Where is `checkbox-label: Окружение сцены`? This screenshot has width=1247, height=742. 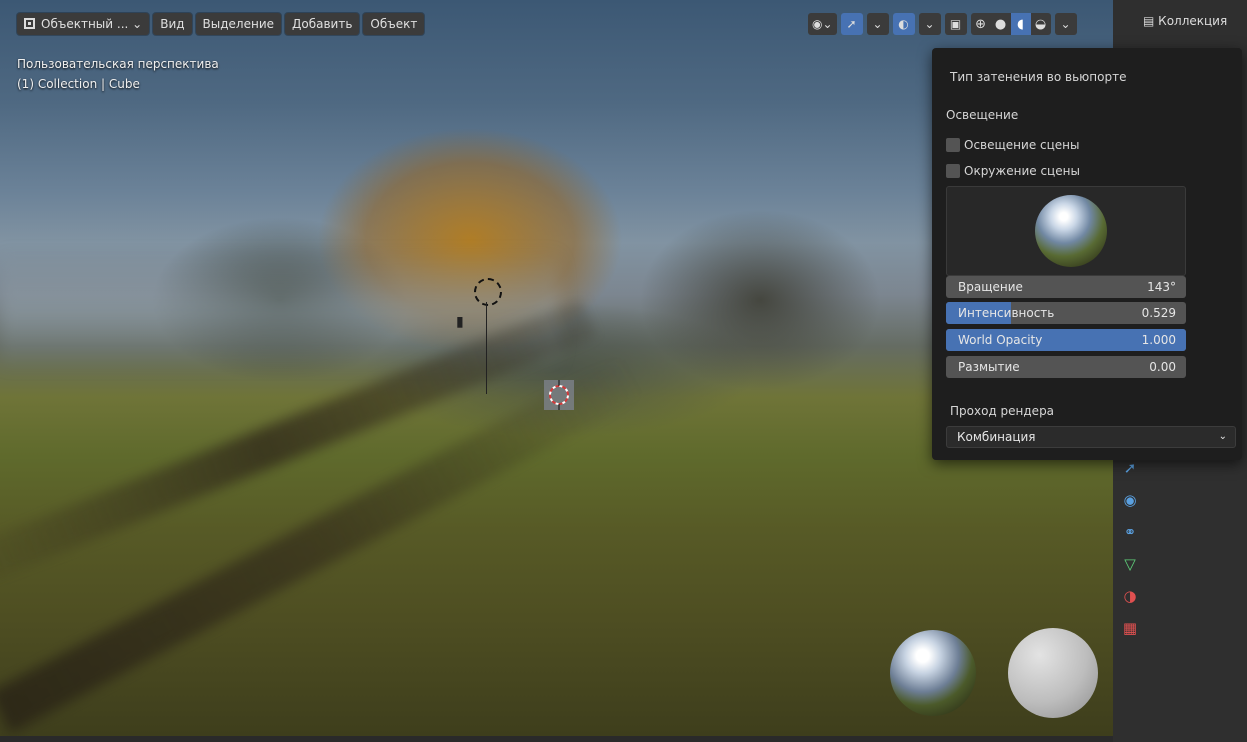
checkbox-label: Окружение сцены is located at coordinates (1022, 171).